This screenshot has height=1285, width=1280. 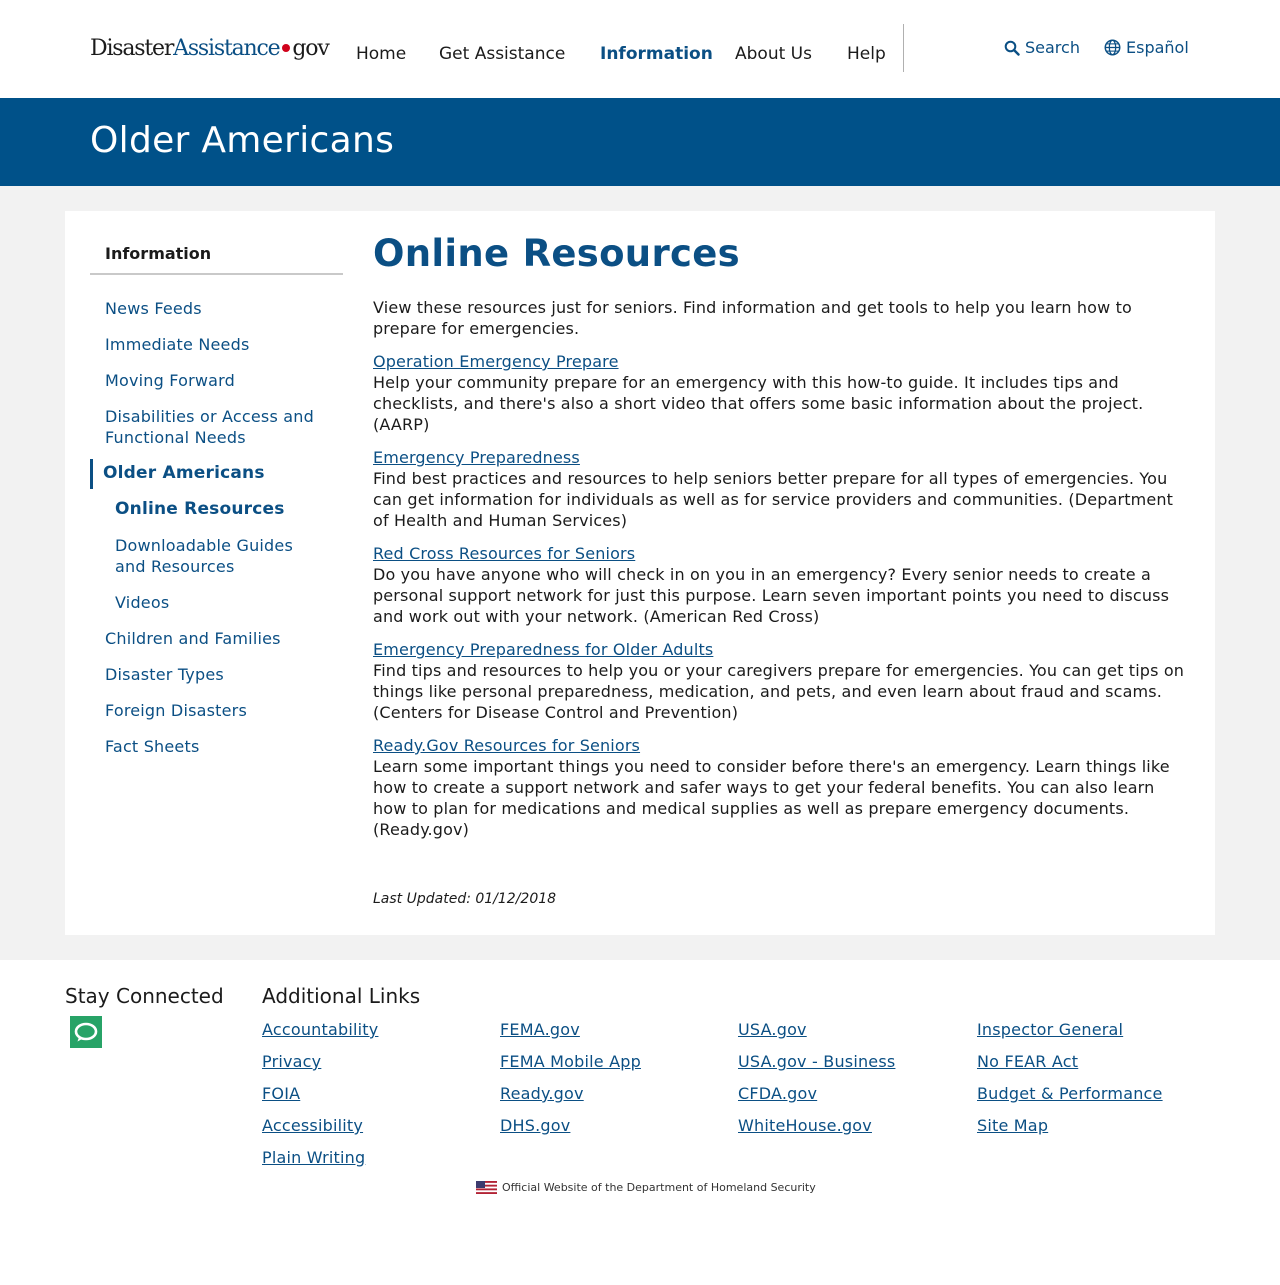 What do you see at coordinates (220, 674) in the screenshot?
I see `sidebar-item-disaster-types: Disaster Types` at bounding box center [220, 674].